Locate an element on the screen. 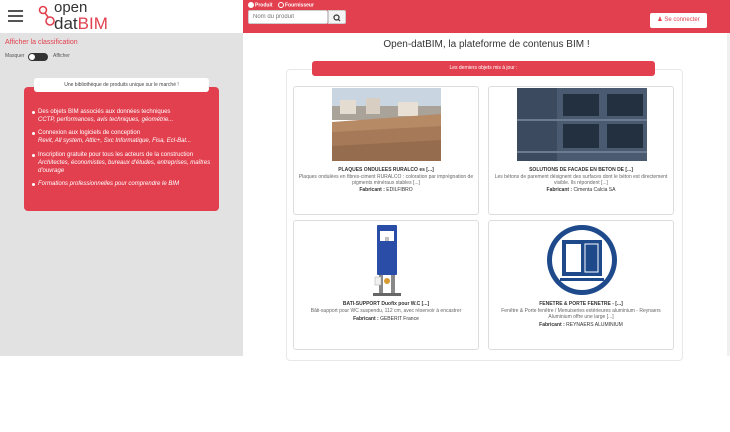 This screenshot has width=730, height=432. login-label: Se connecter is located at coordinates (682, 20).